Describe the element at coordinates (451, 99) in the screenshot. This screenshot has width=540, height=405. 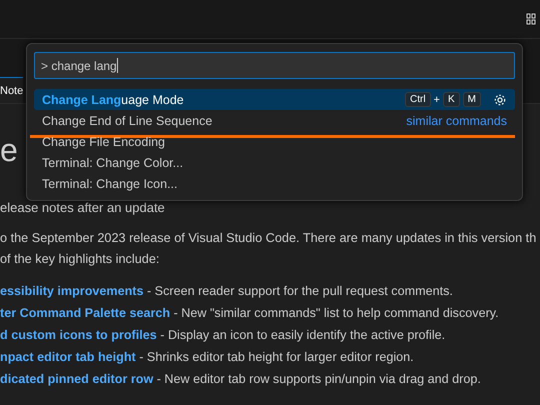
I see `keybinding-key: K` at that location.